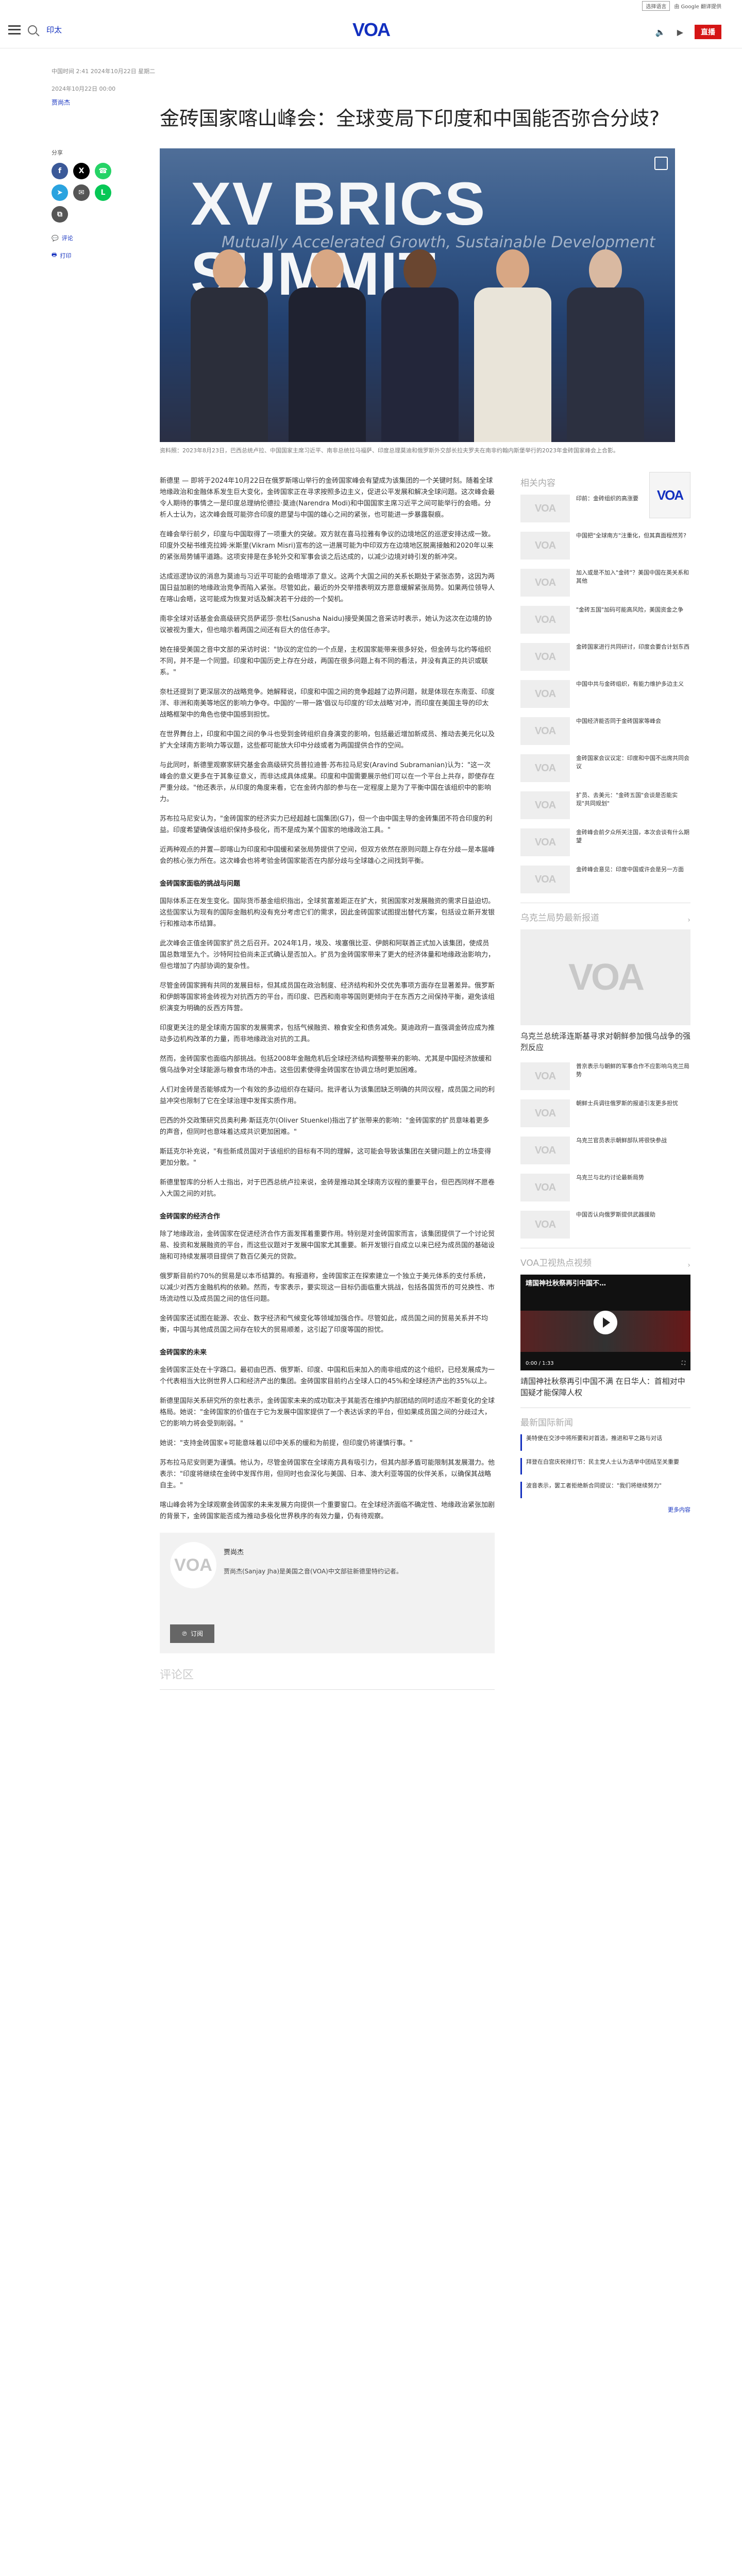  What do you see at coordinates (106, 102) in the screenshot?
I see `author-link: 贾尚杰` at bounding box center [106, 102].